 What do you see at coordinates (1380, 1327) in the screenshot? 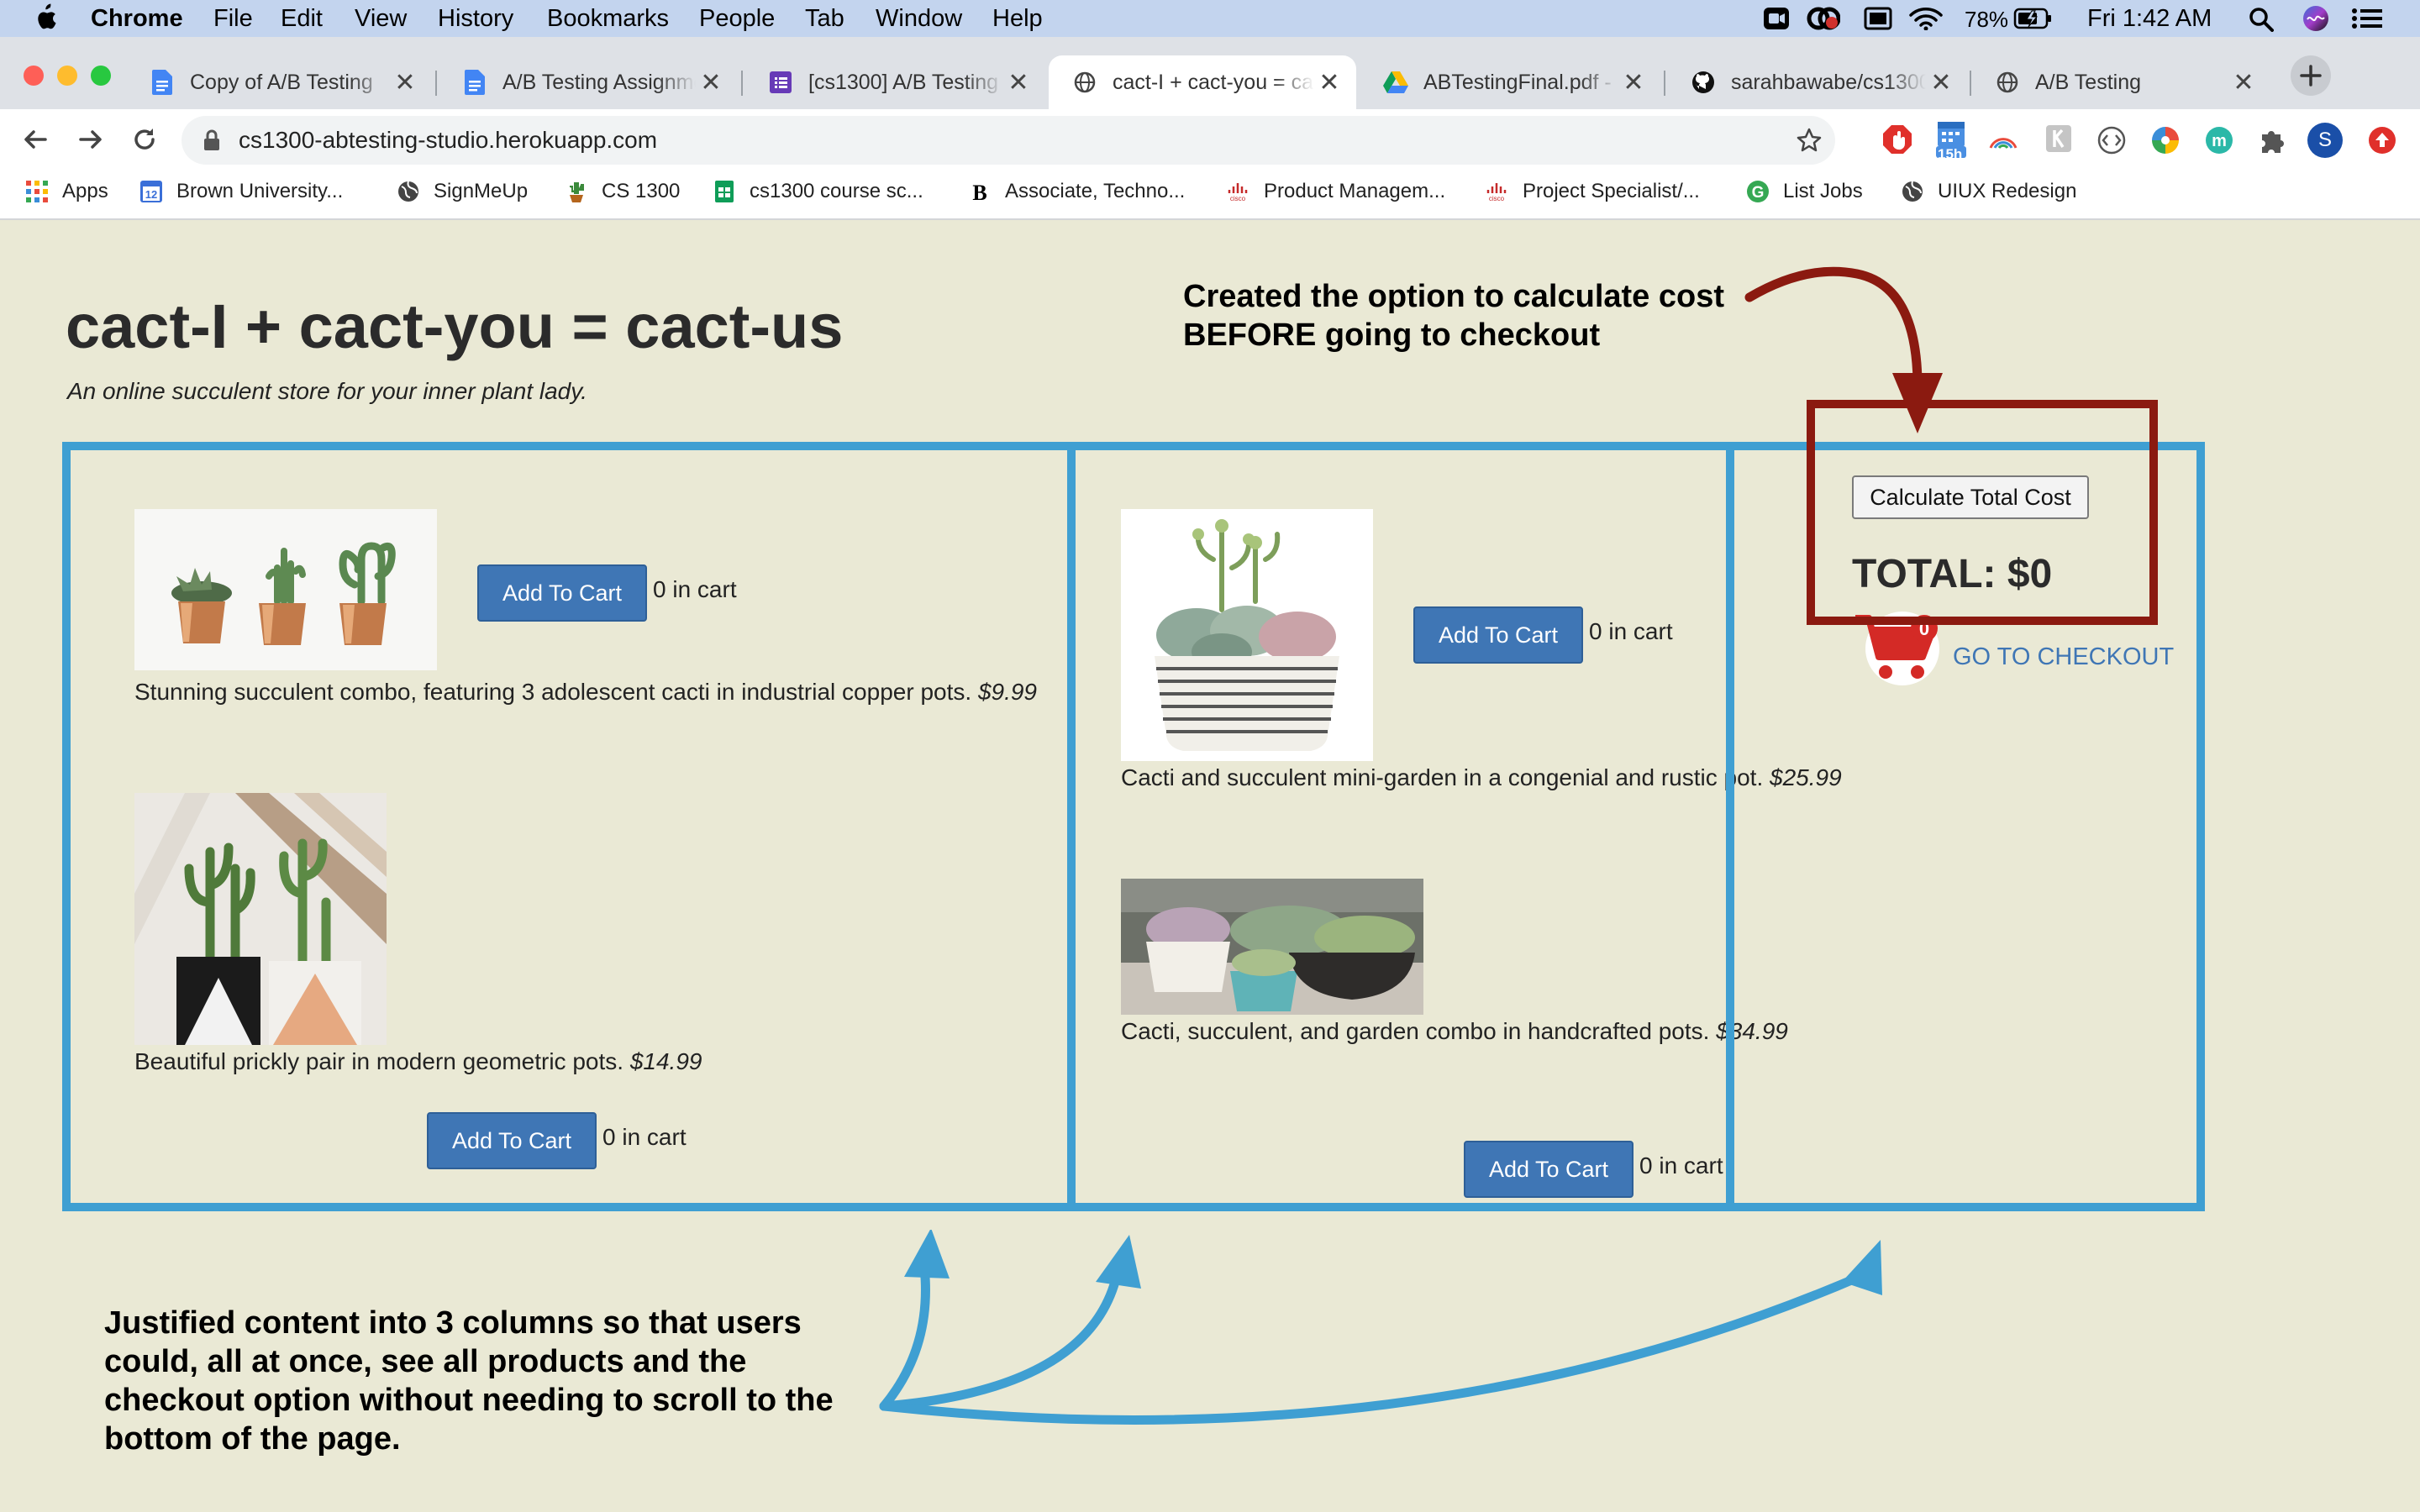
I see `annotation-blue-arrows` at bounding box center [1380, 1327].